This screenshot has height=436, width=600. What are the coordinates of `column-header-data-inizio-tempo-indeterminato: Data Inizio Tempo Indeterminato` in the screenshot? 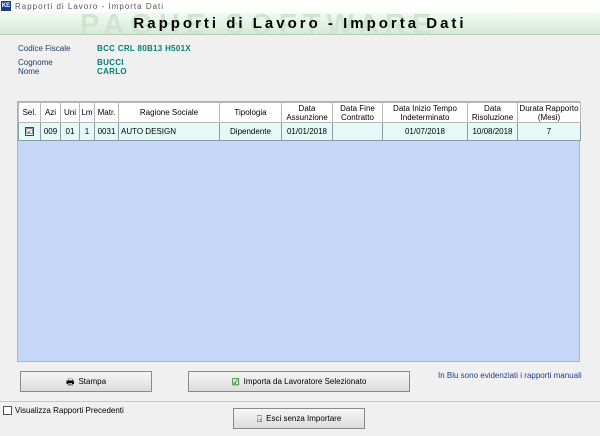 It's located at (425, 112).